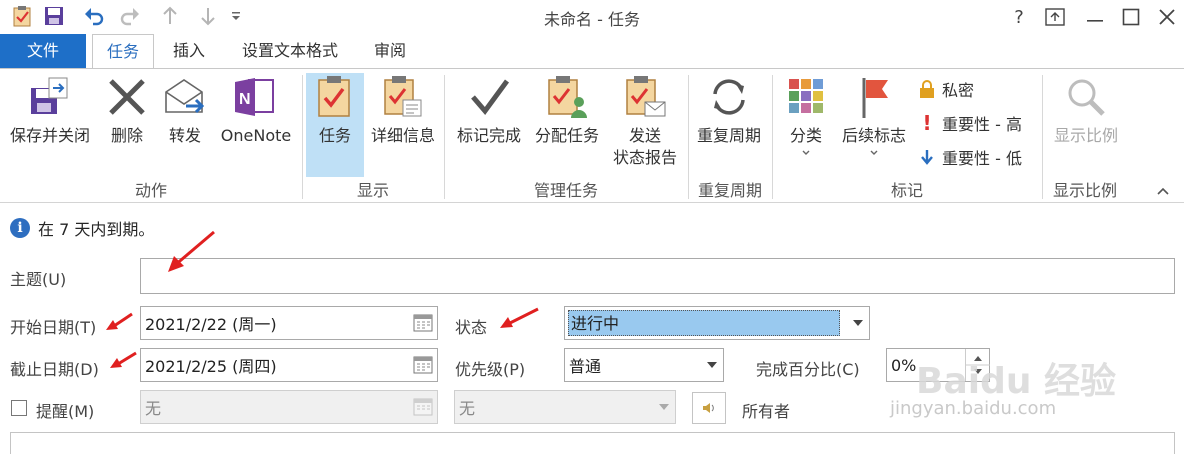 The width and height of the screenshot is (1184, 454). What do you see at coordinates (289, 323) in the screenshot?
I see `start-date-field: 2021/2/22 (周一)` at bounding box center [289, 323].